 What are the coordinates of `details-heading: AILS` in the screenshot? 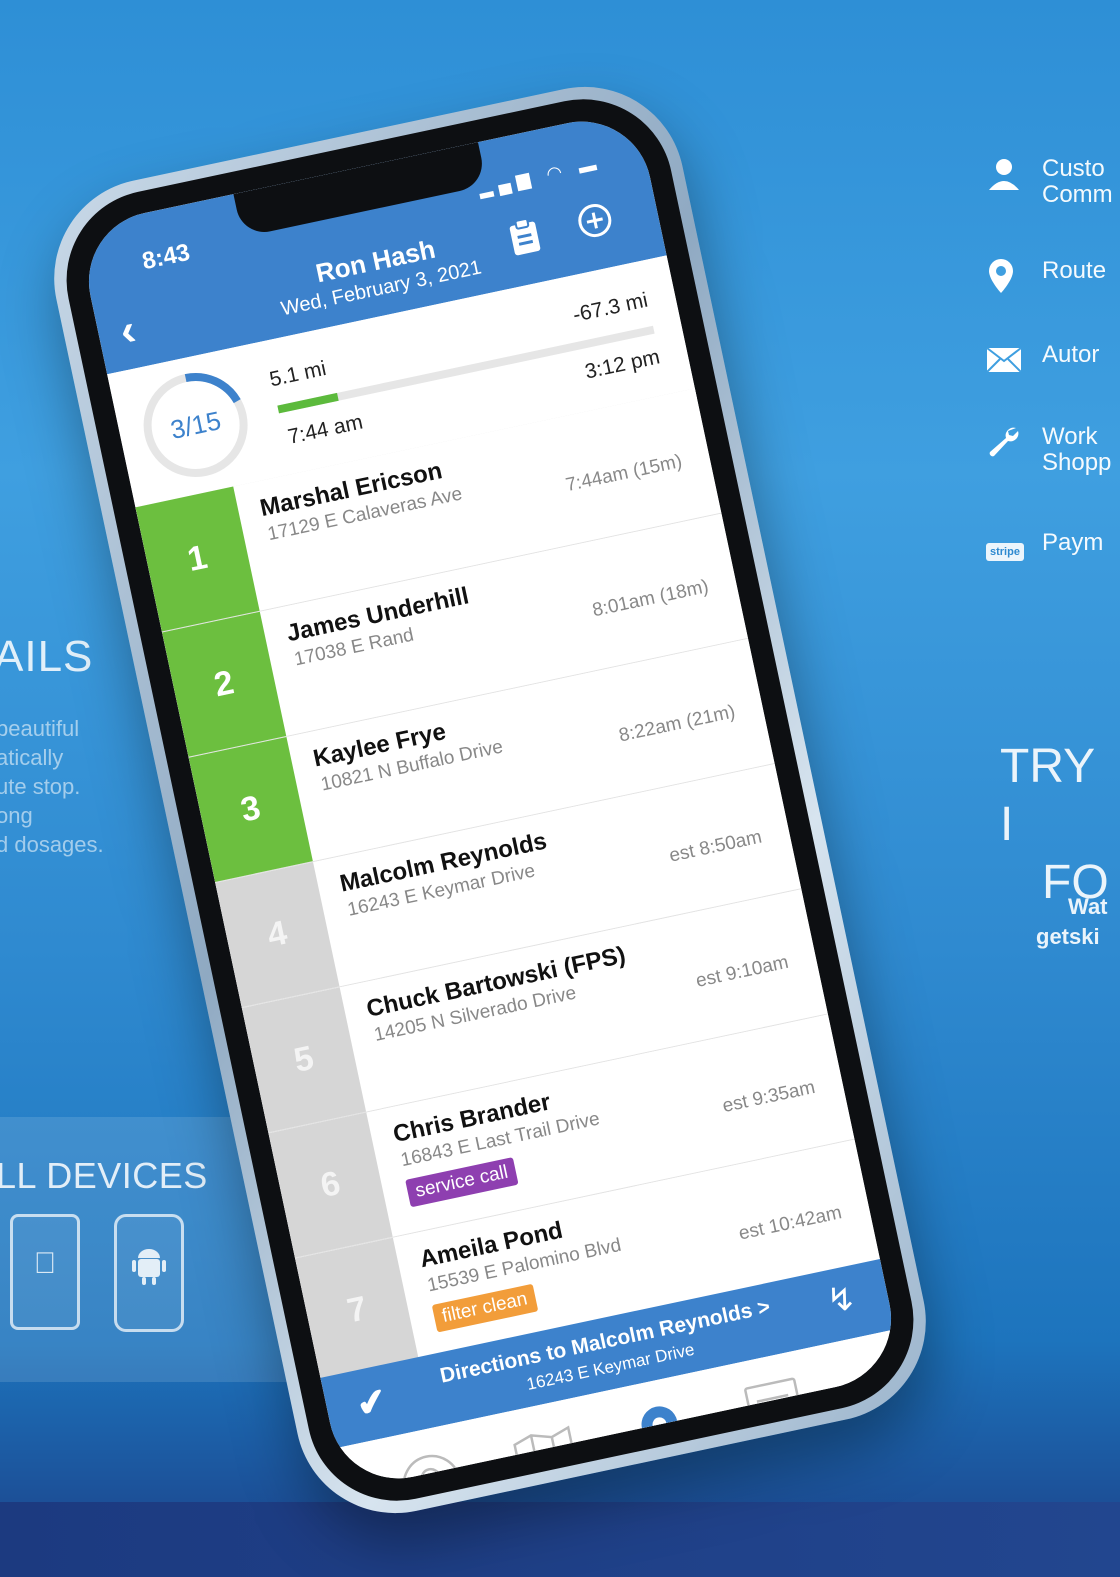 It's located at (47, 656).